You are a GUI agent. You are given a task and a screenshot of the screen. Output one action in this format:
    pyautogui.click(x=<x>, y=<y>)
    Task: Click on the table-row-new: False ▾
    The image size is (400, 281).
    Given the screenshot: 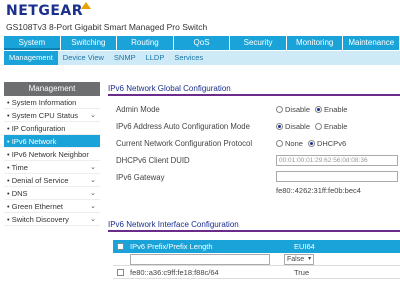 What is the action you would take?
    pyautogui.click(x=256, y=259)
    